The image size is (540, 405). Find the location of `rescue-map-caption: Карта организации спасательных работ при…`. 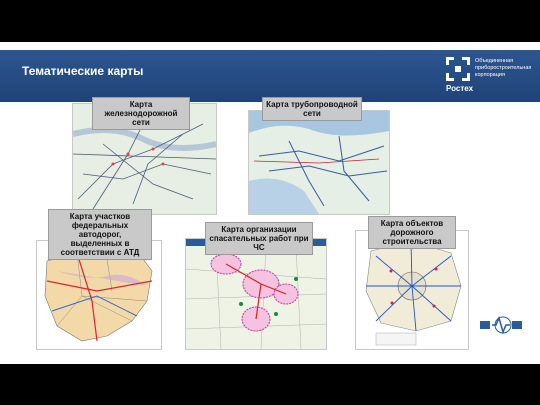

rescue-map-caption: Карта организации спасательных работ при… is located at coordinates (259, 238).